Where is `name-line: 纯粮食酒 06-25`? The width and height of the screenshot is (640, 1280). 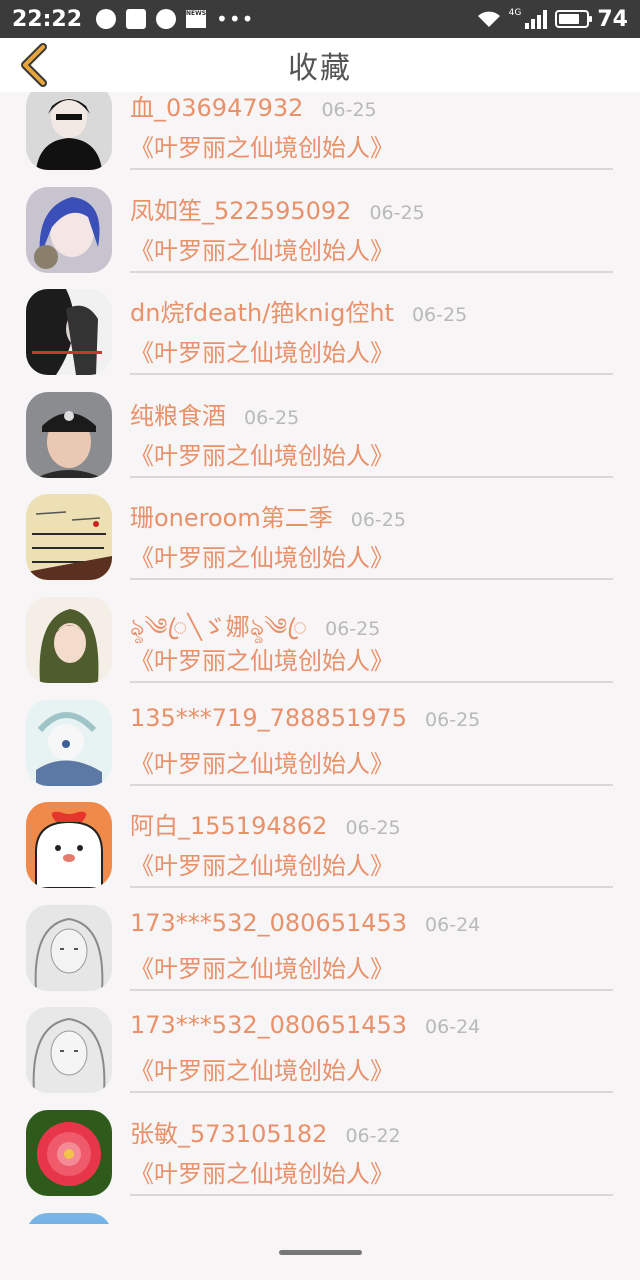
name-line: 纯粮食酒 06-25 is located at coordinates (214, 413).